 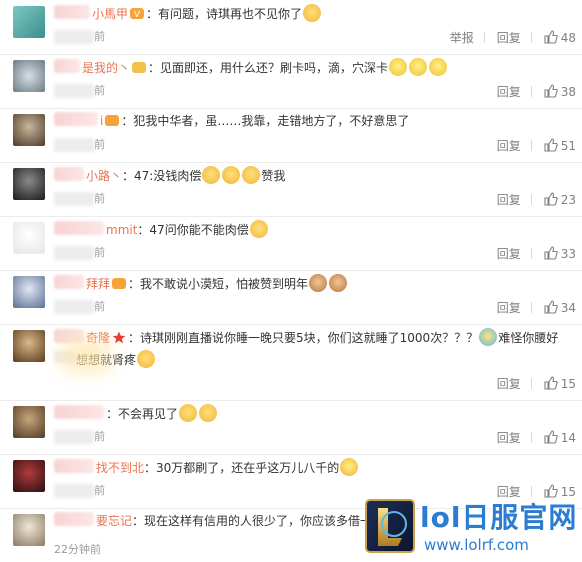 What do you see at coordinates (560, 383) in the screenshot?
I see `like-button: 15` at bounding box center [560, 383].